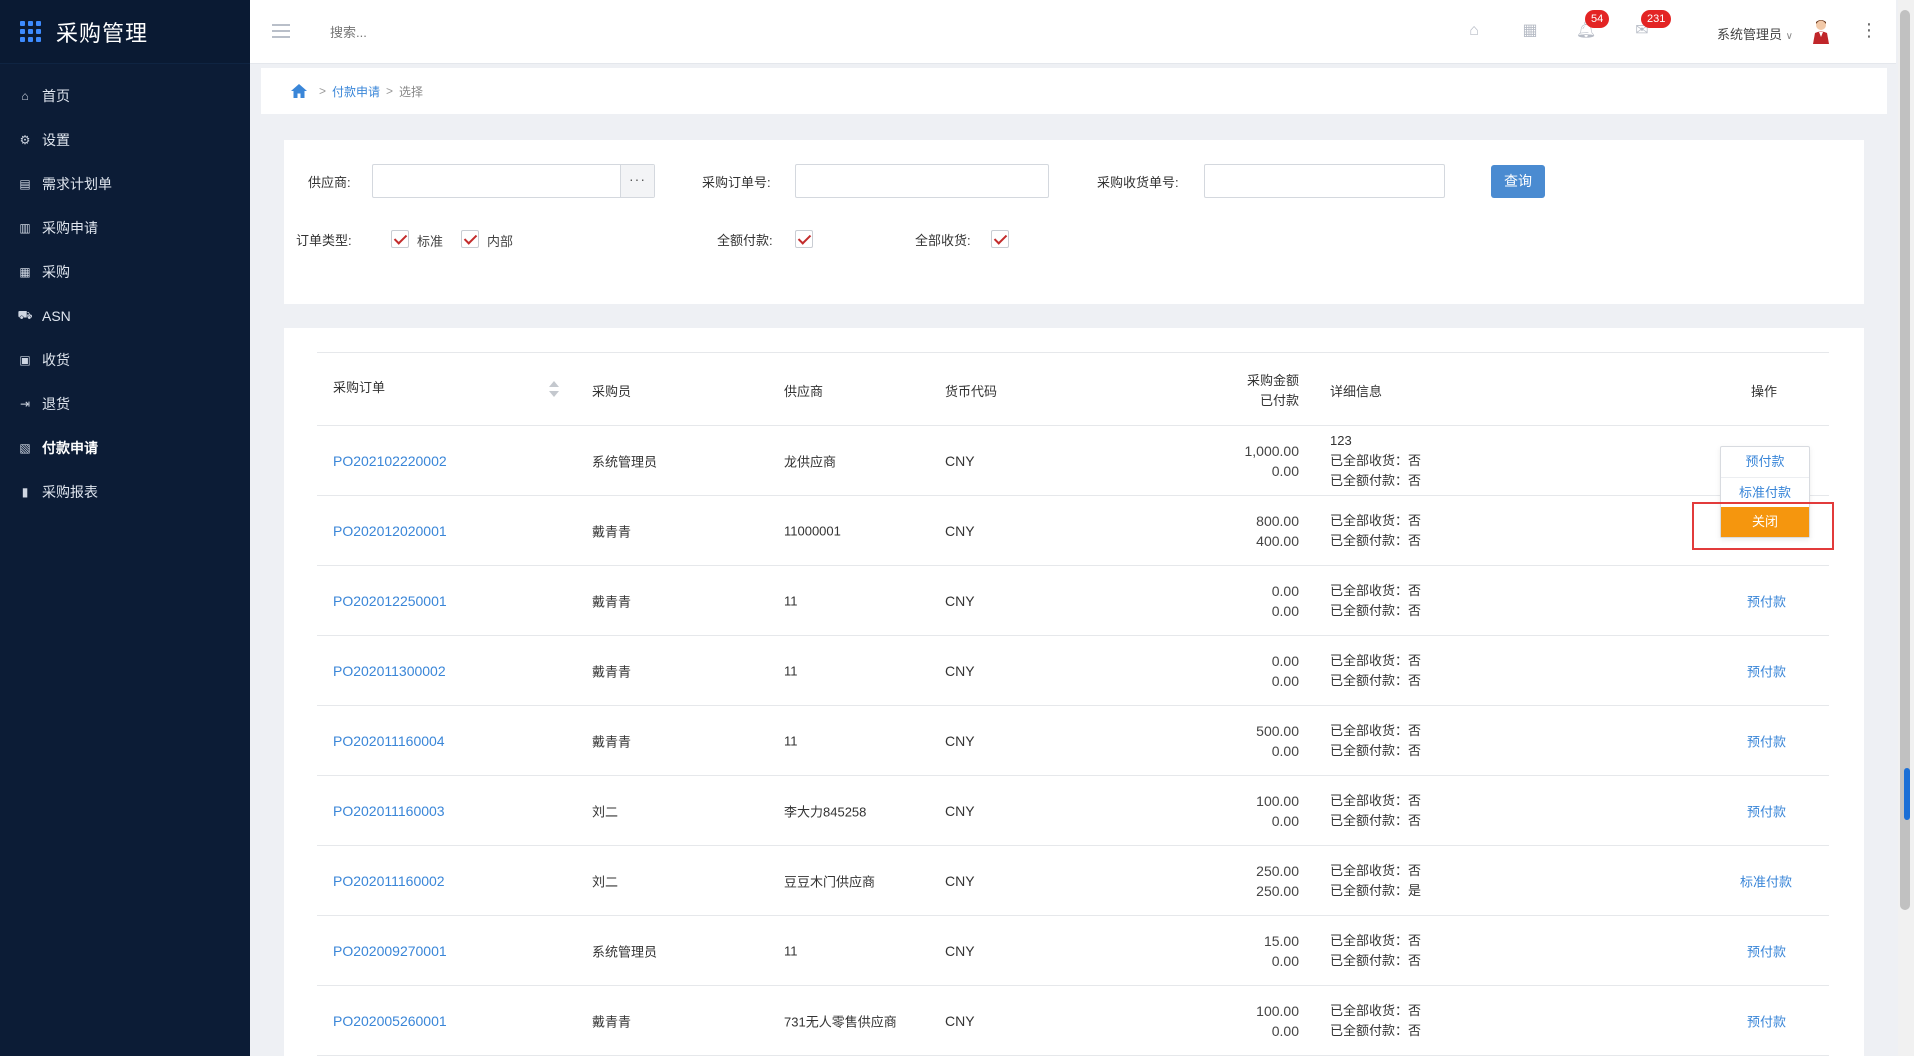  What do you see at coordinates (125, 448) in the screenshot?
I see `sidebar-item-payment-request: ▧ 付款申请` at bounding box center [125, 448].